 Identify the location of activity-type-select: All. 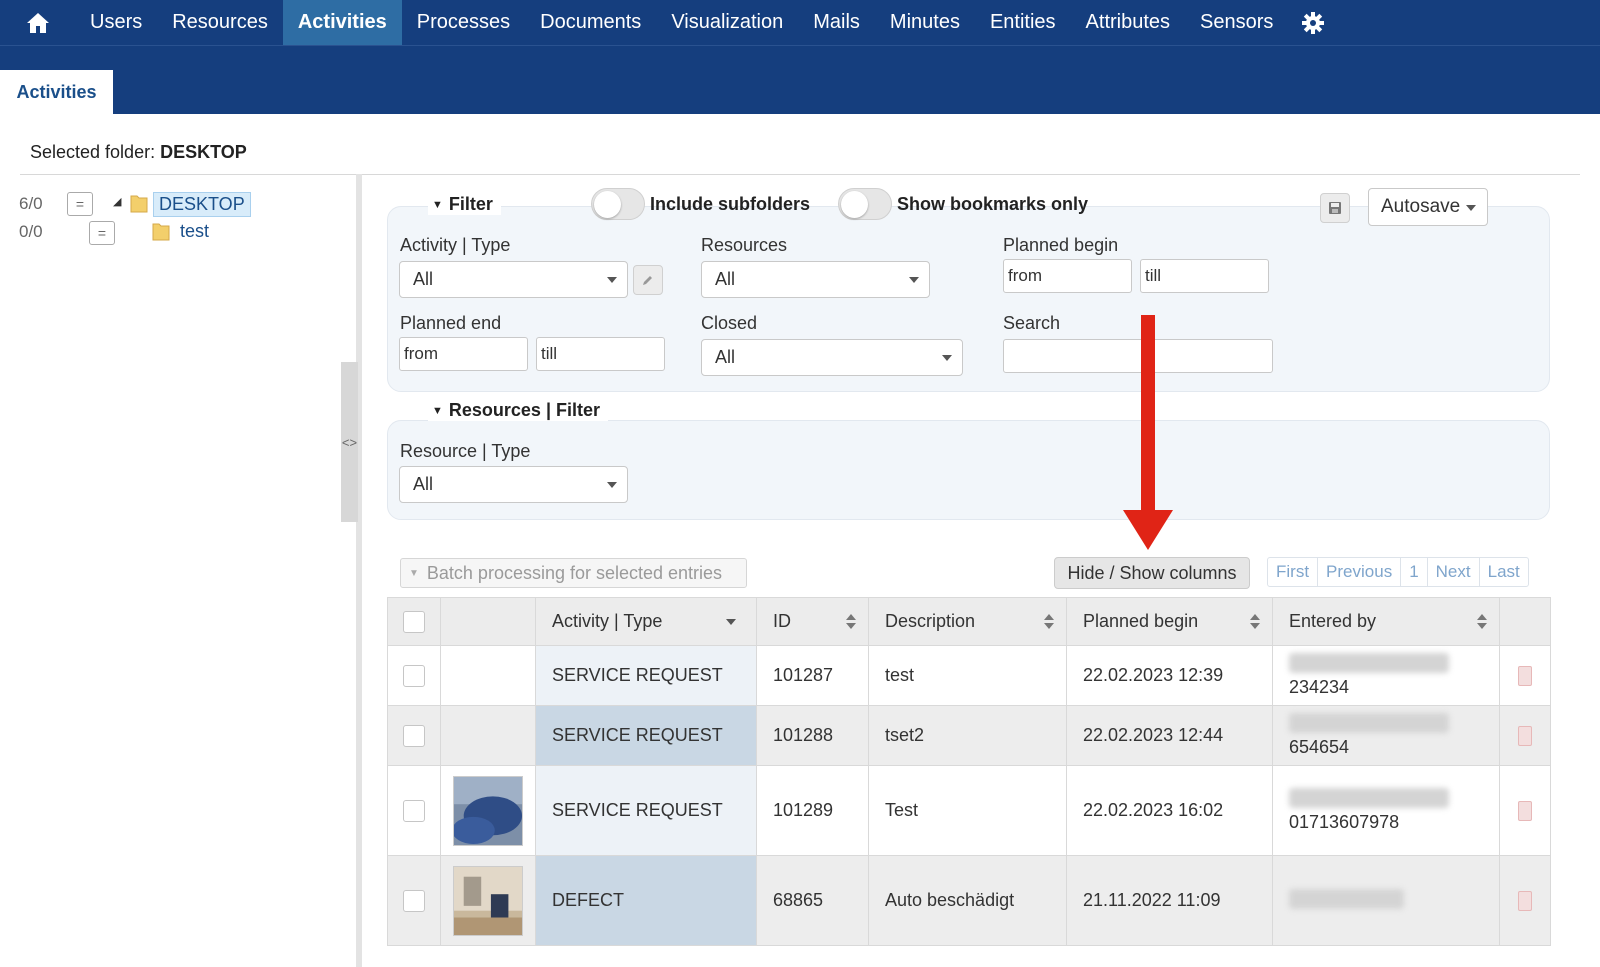
(513, 279).